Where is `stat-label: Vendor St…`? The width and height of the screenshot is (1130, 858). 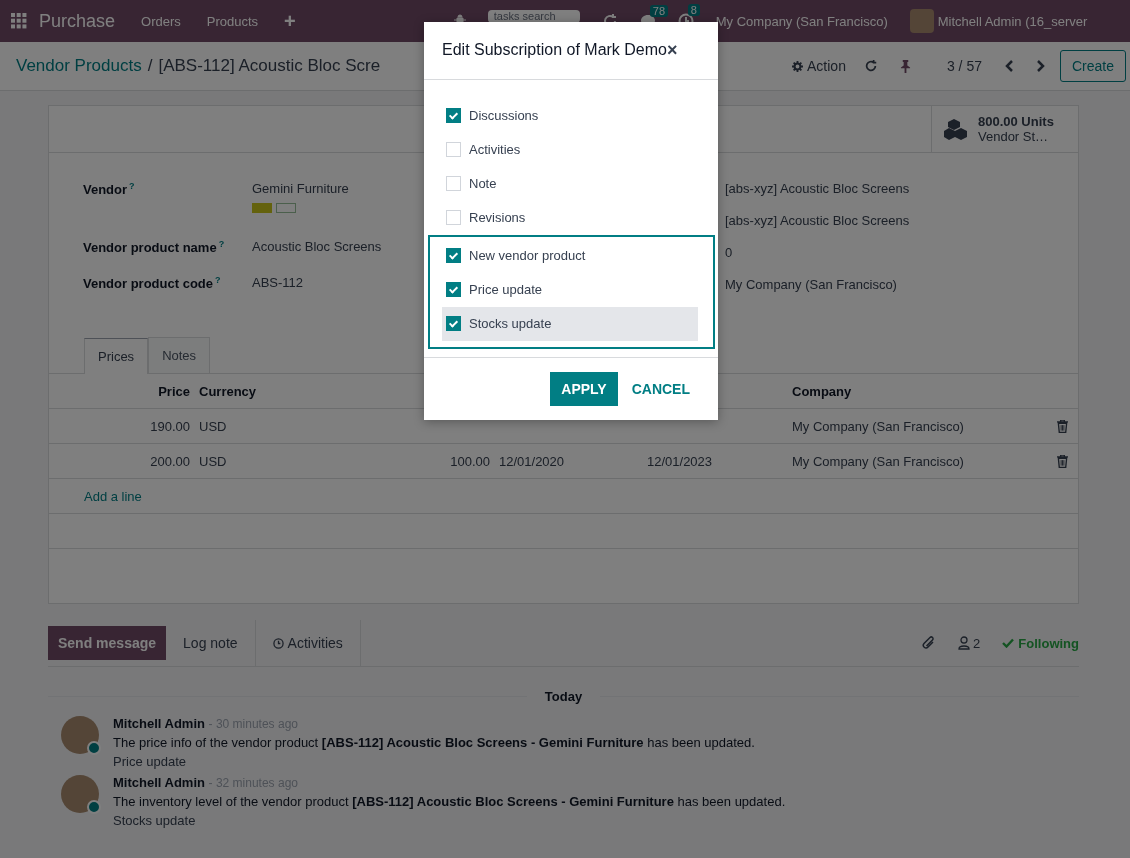
stat-label: Vendor St… is located at coordinates (1014, 136).